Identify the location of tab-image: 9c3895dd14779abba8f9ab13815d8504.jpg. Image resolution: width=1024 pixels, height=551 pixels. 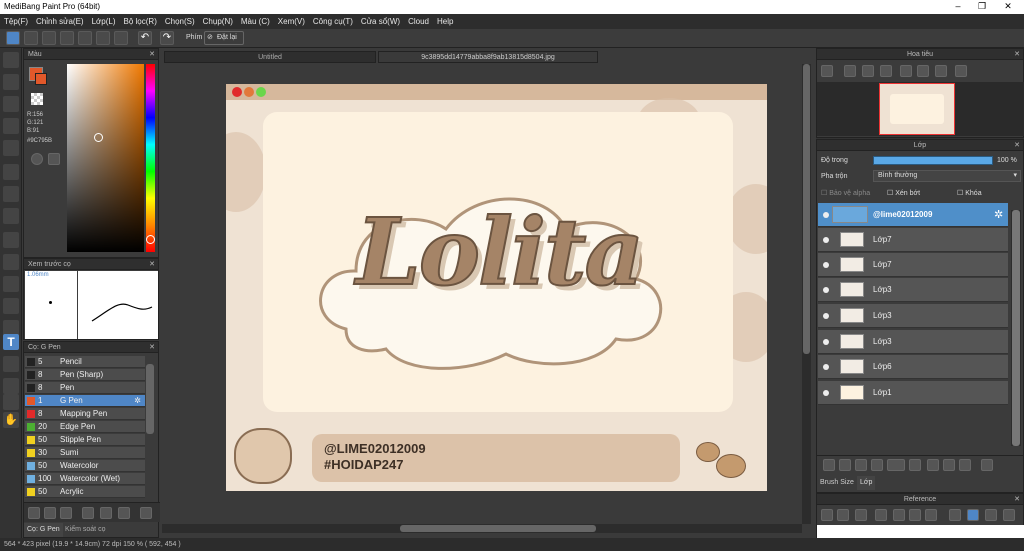
(488, 57).